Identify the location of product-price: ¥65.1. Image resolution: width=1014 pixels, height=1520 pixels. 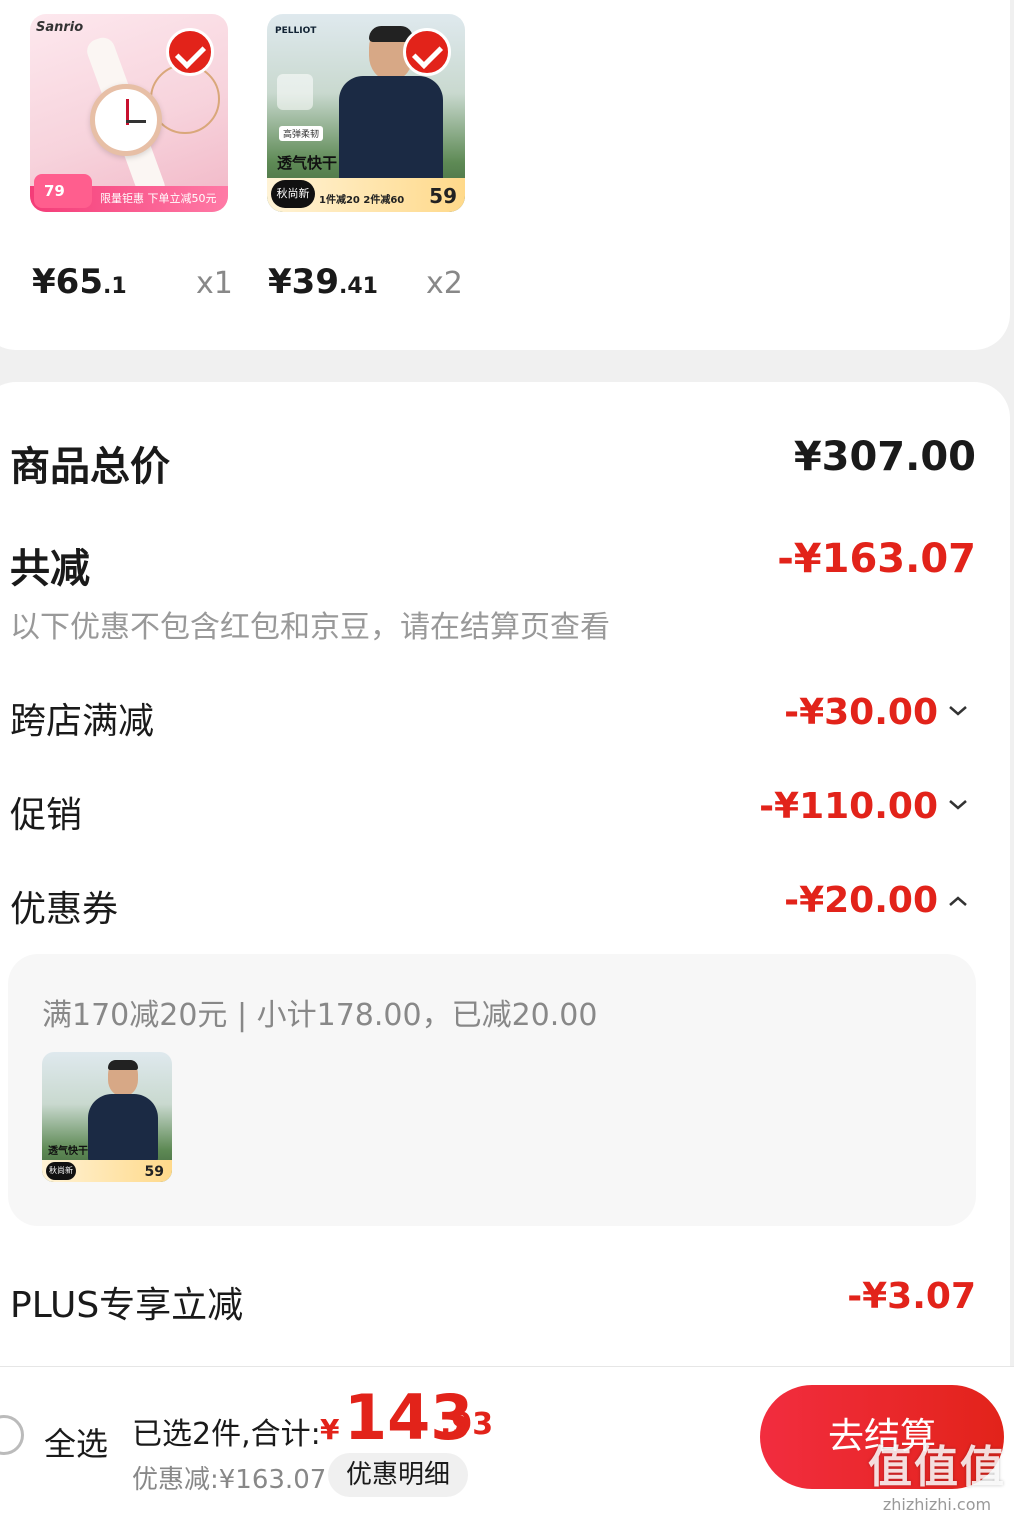
(79, 282).